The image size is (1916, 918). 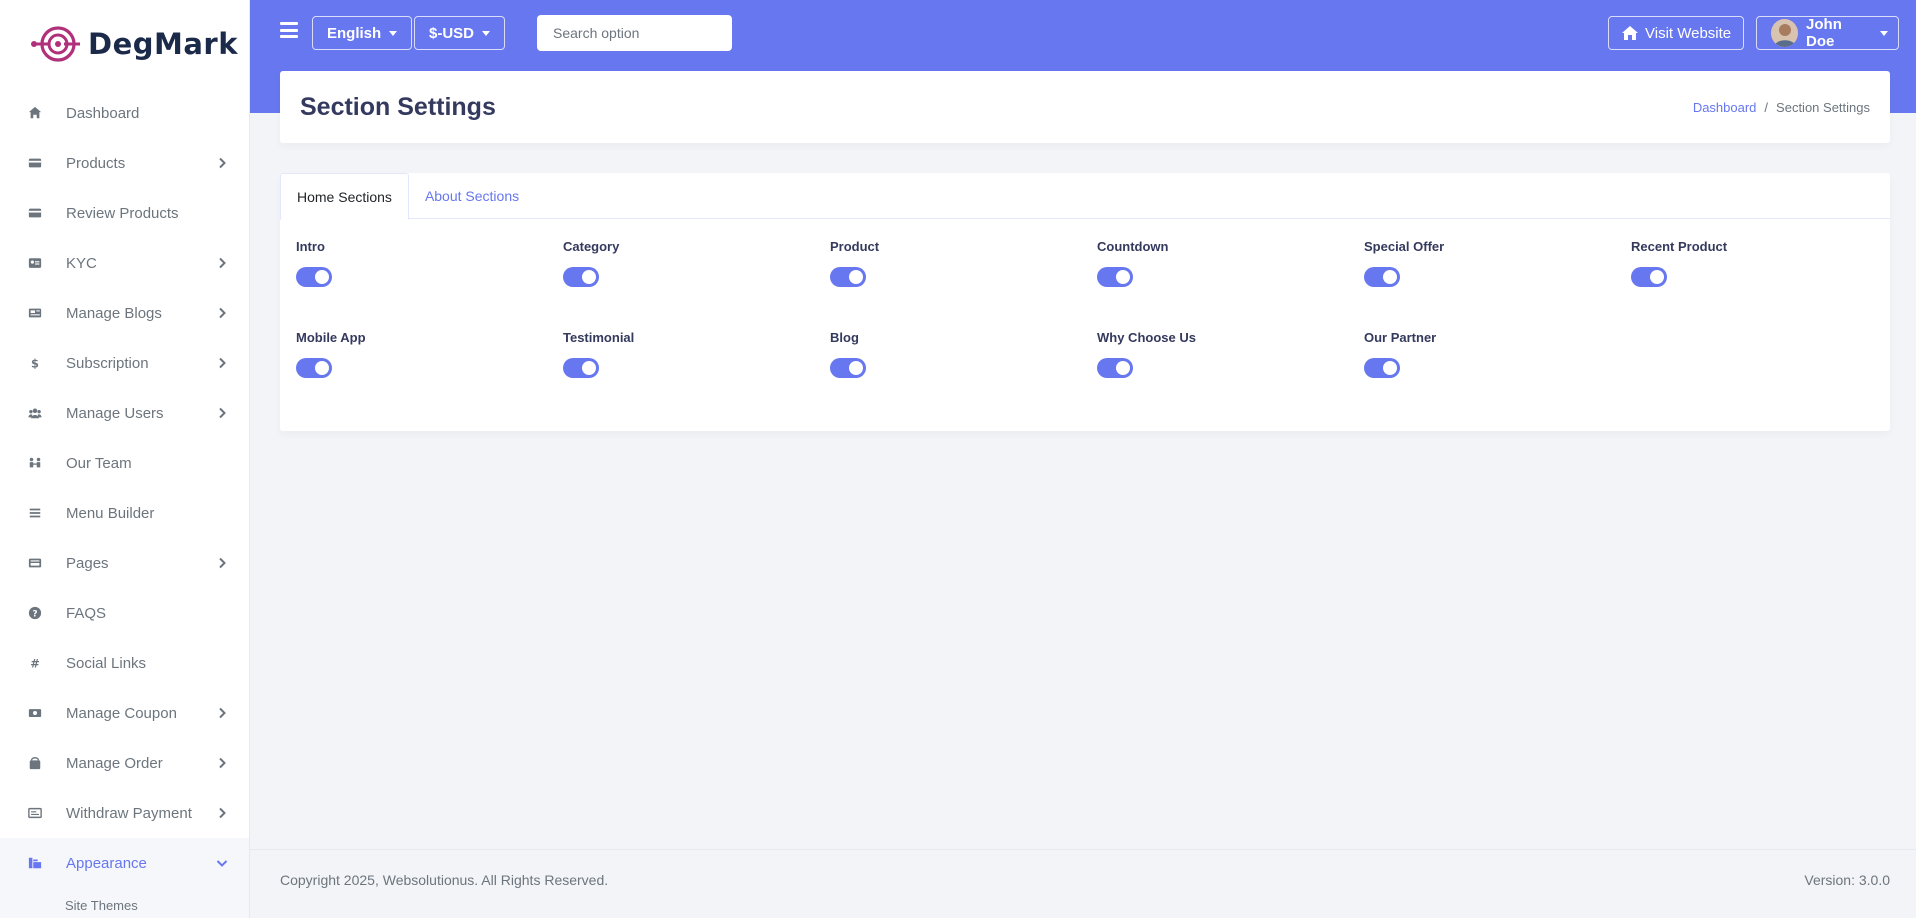 What do you see at coordinates (106, 863) in the screenshot?
I see `sidebar-item-label: Appearance` at bounding box center [106, 863].